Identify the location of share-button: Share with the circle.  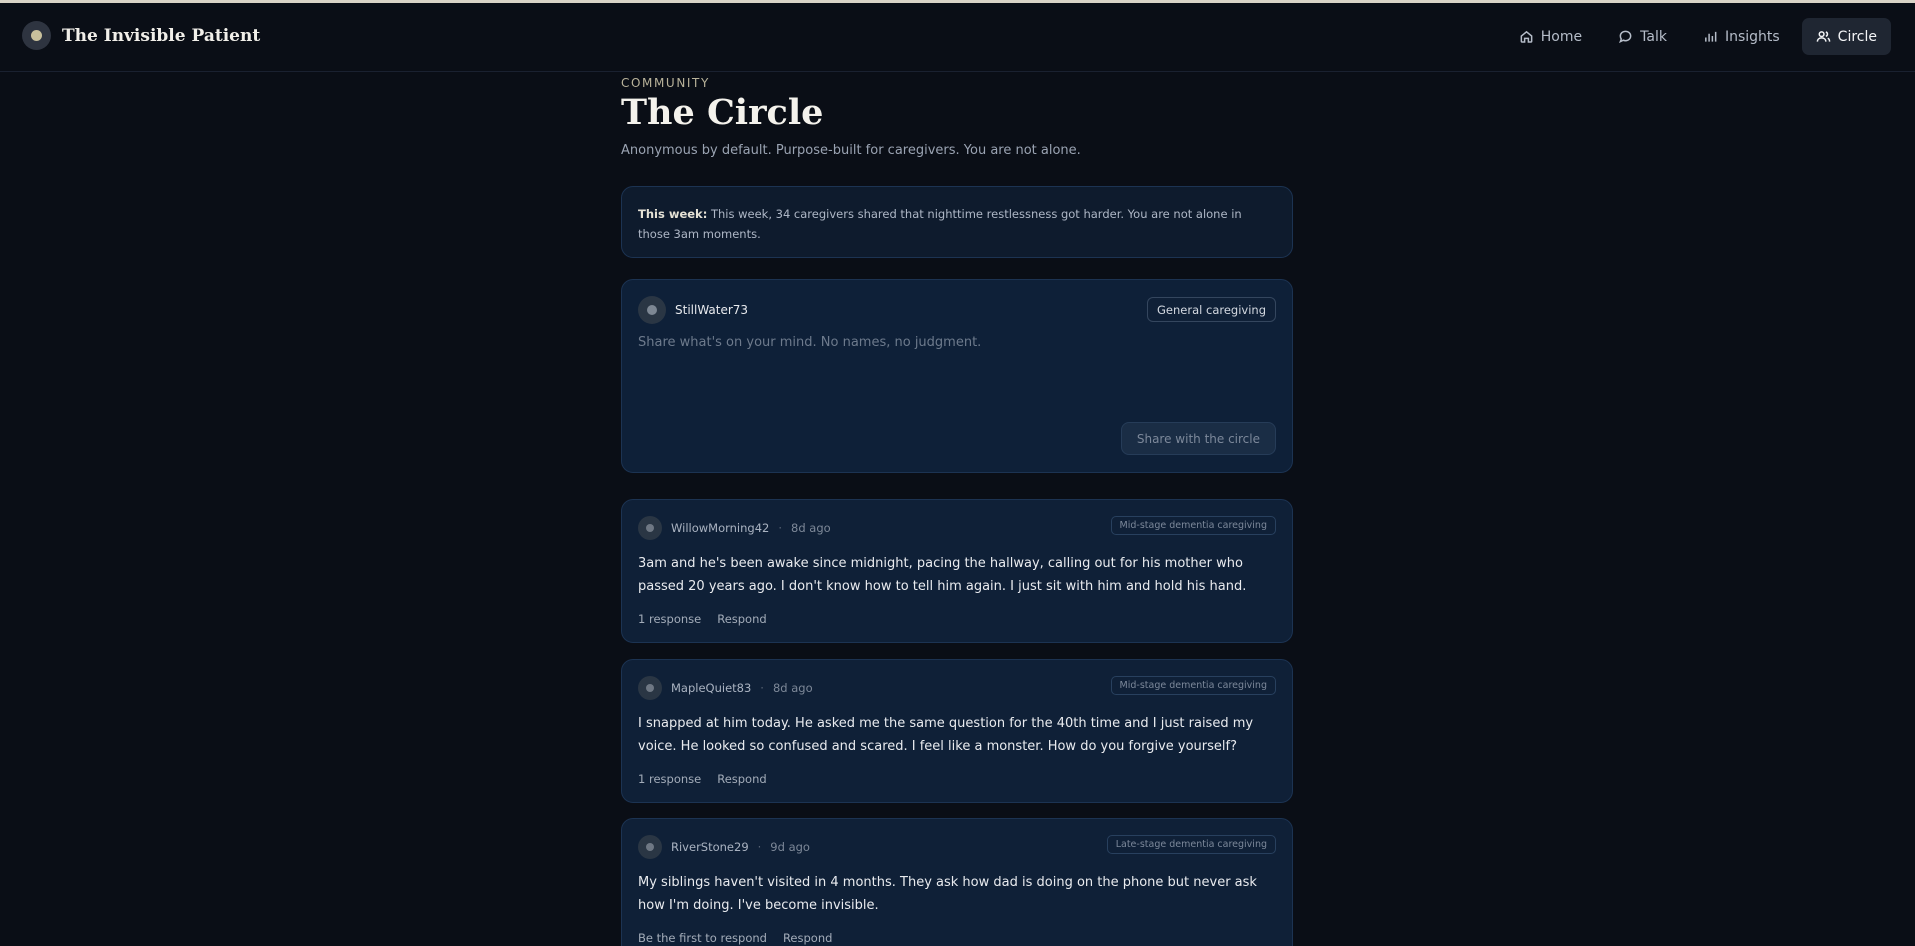
(1198, 438).